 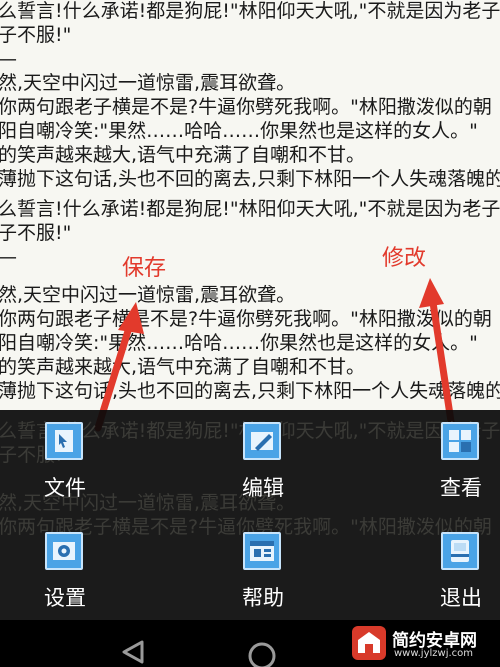 I want to click on menu-item-label: 帮助, so click(x=263, y=598).